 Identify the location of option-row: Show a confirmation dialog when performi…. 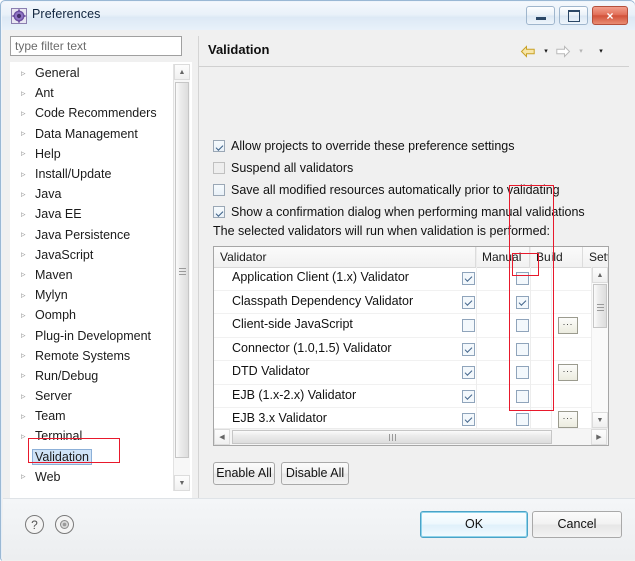
(399, 212).